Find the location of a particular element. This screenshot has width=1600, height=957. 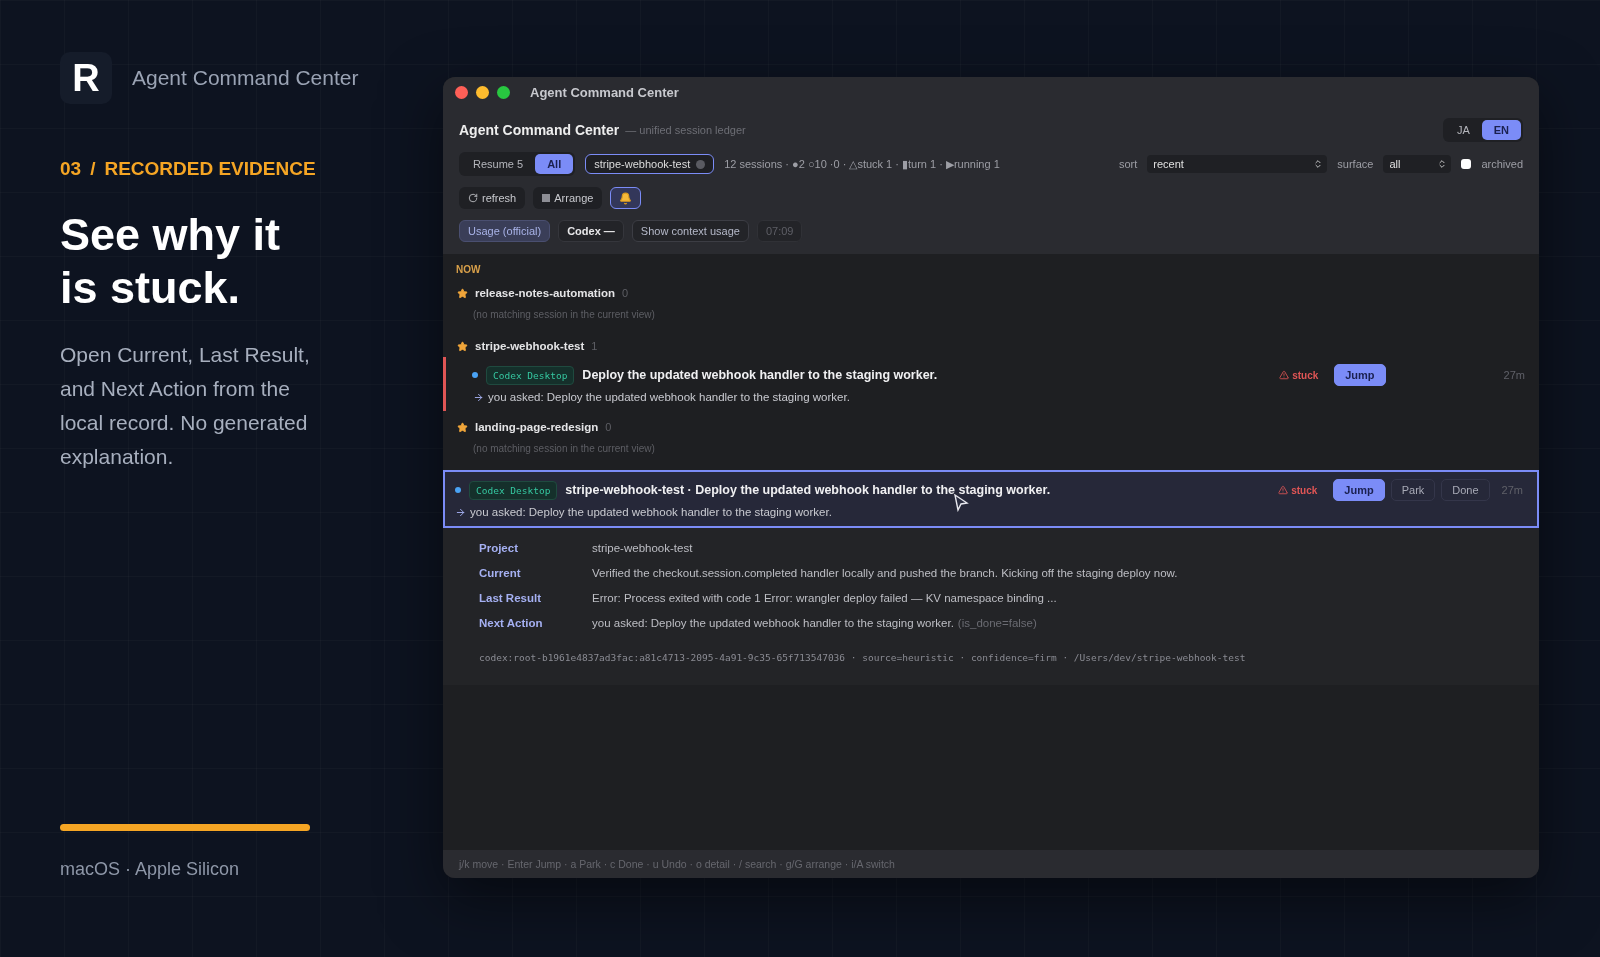

project-name: stripe-webhook-test is located at coordinates (530, 346).